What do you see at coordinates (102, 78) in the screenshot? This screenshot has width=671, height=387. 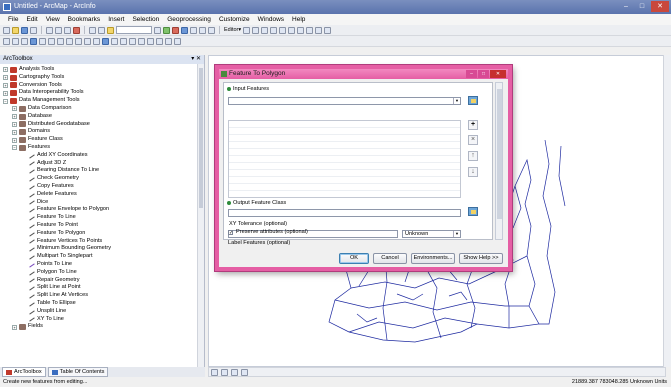 I see `tree-item: + Cartography Tools` at bounding box center [102, 78].